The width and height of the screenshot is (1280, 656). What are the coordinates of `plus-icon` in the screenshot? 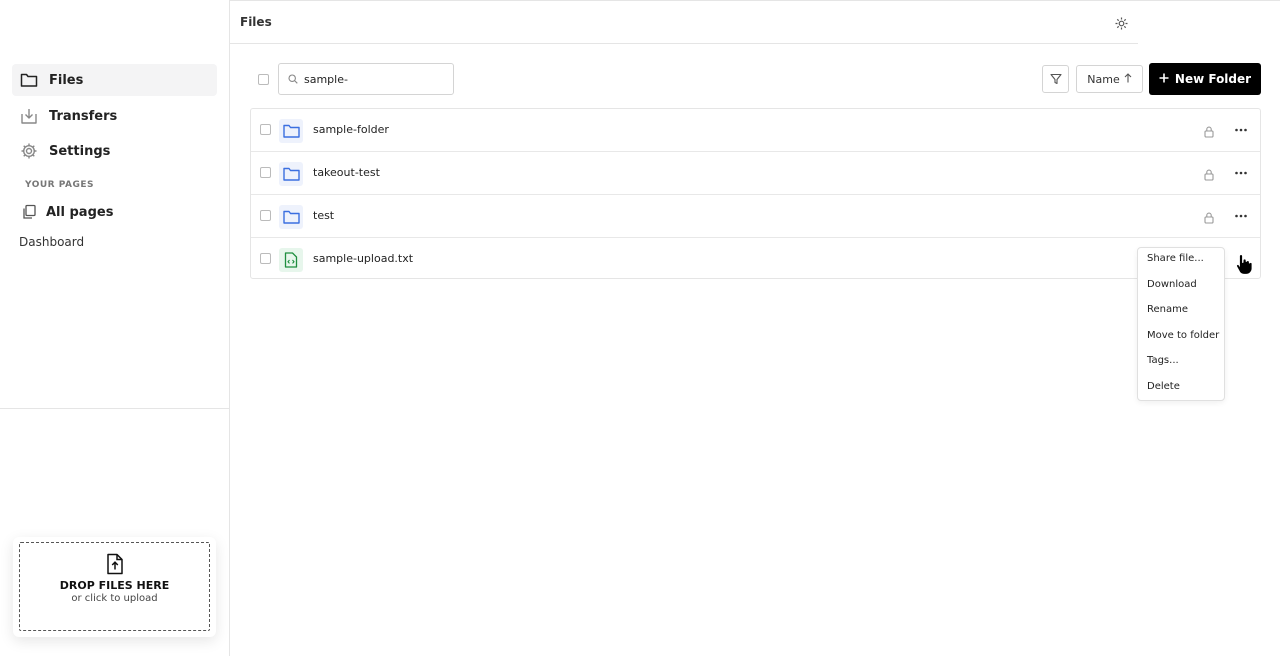 It's located at (1164, 79).